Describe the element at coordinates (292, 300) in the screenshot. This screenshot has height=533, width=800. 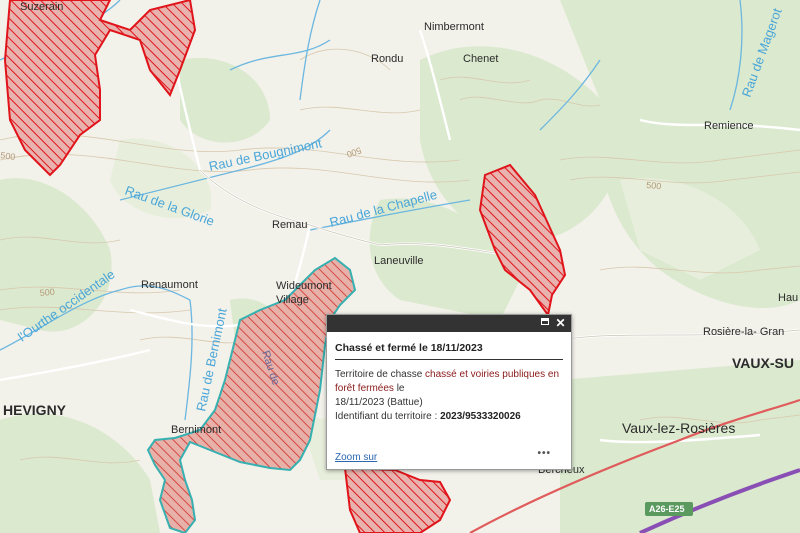
I see `place-label-village: Village` at that location.